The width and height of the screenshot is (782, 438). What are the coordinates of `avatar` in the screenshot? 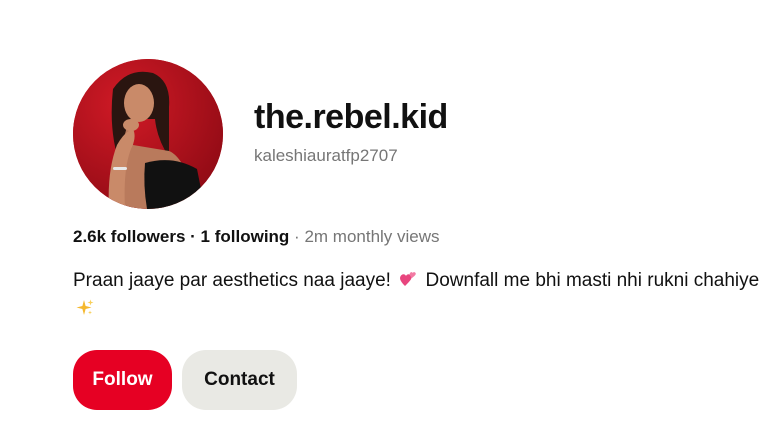 It's located at (148, 134).